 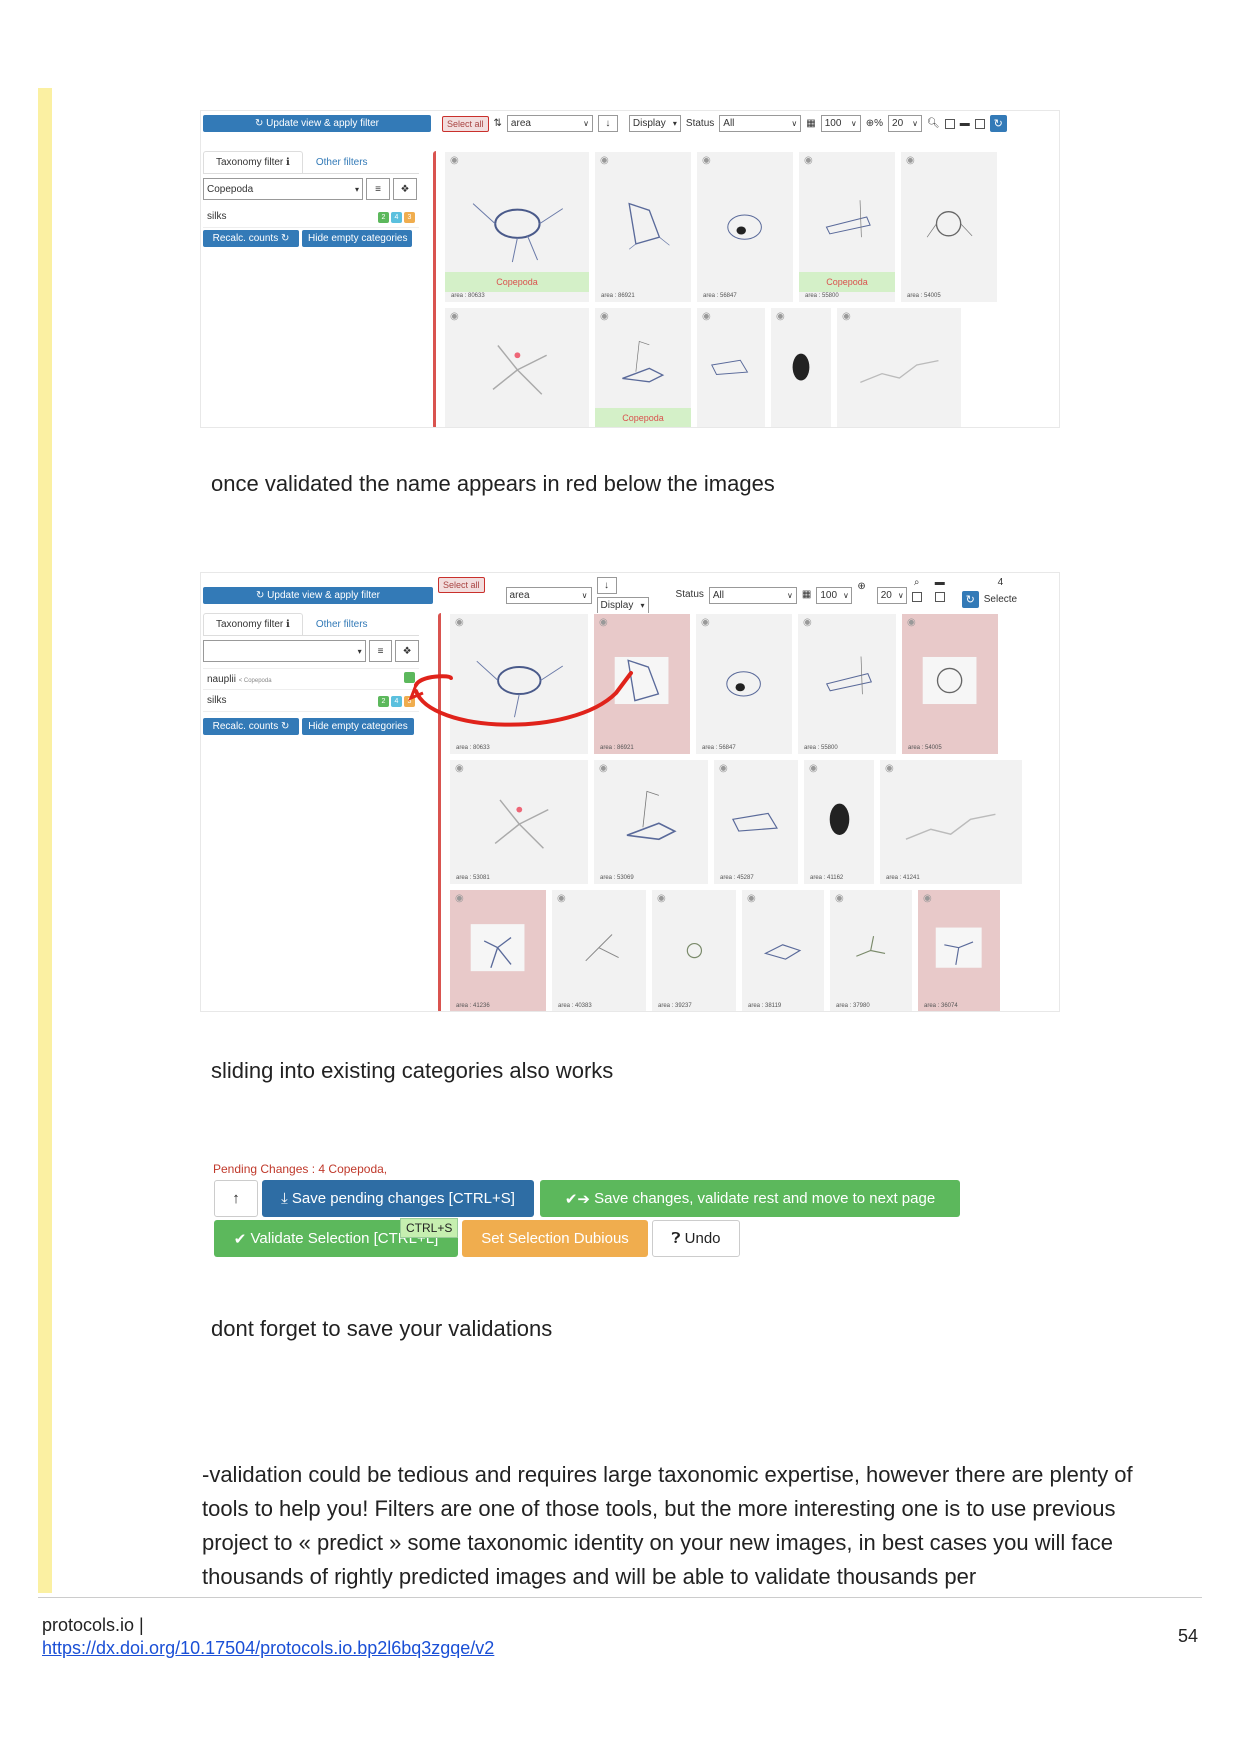 I want to click on image-tile: ◉ area : 55800, so click(x=847, y=684).